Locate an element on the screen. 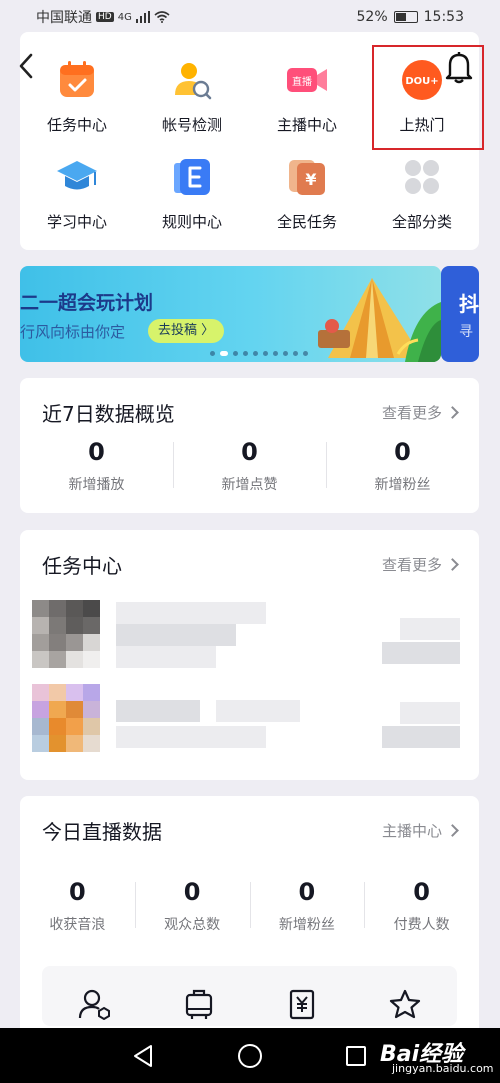 The width and height of the screenshot is (500, 1083). grid-item-label: 全民任务 is located at coordinates (306, 222).